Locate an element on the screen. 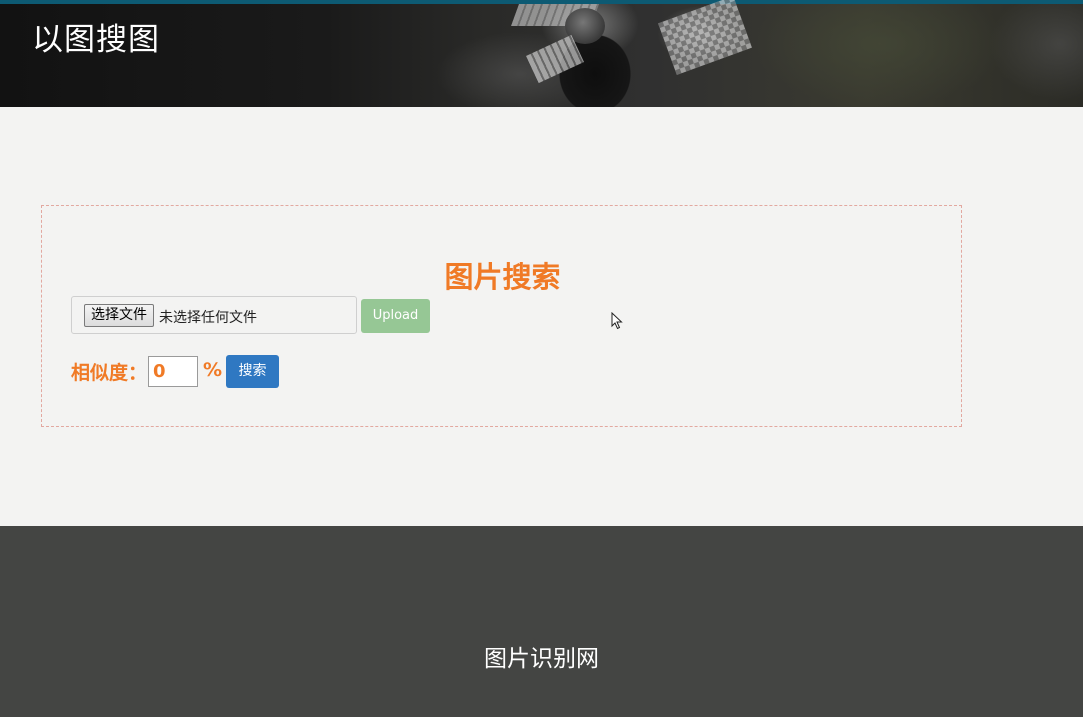 The image size is (1083, 717). search-button: 搜索 is located at coordinates (252, 371).